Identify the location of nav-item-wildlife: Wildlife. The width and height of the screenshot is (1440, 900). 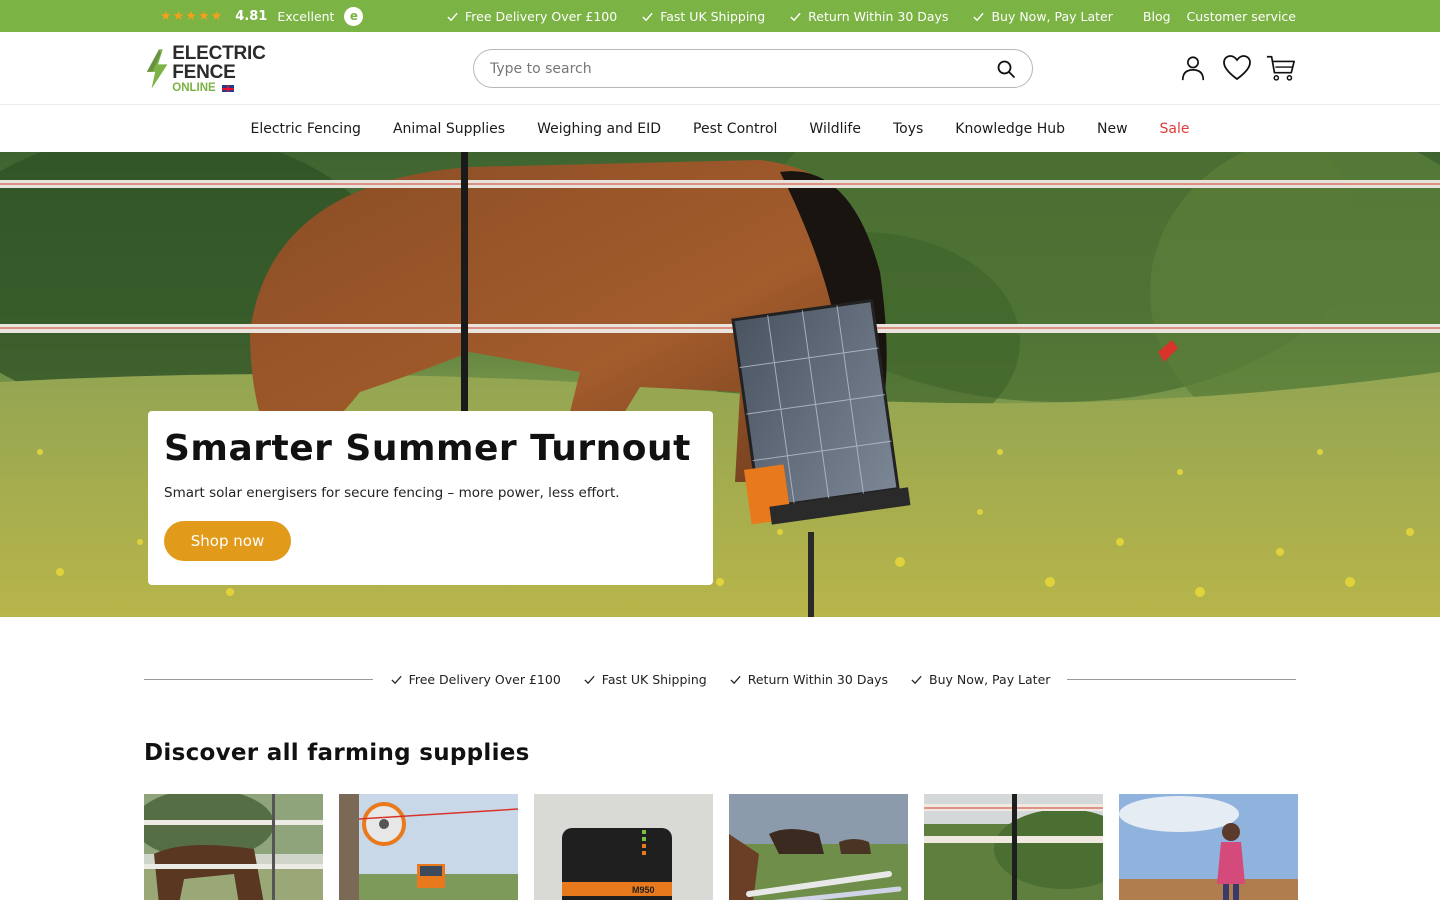
(835, 129).